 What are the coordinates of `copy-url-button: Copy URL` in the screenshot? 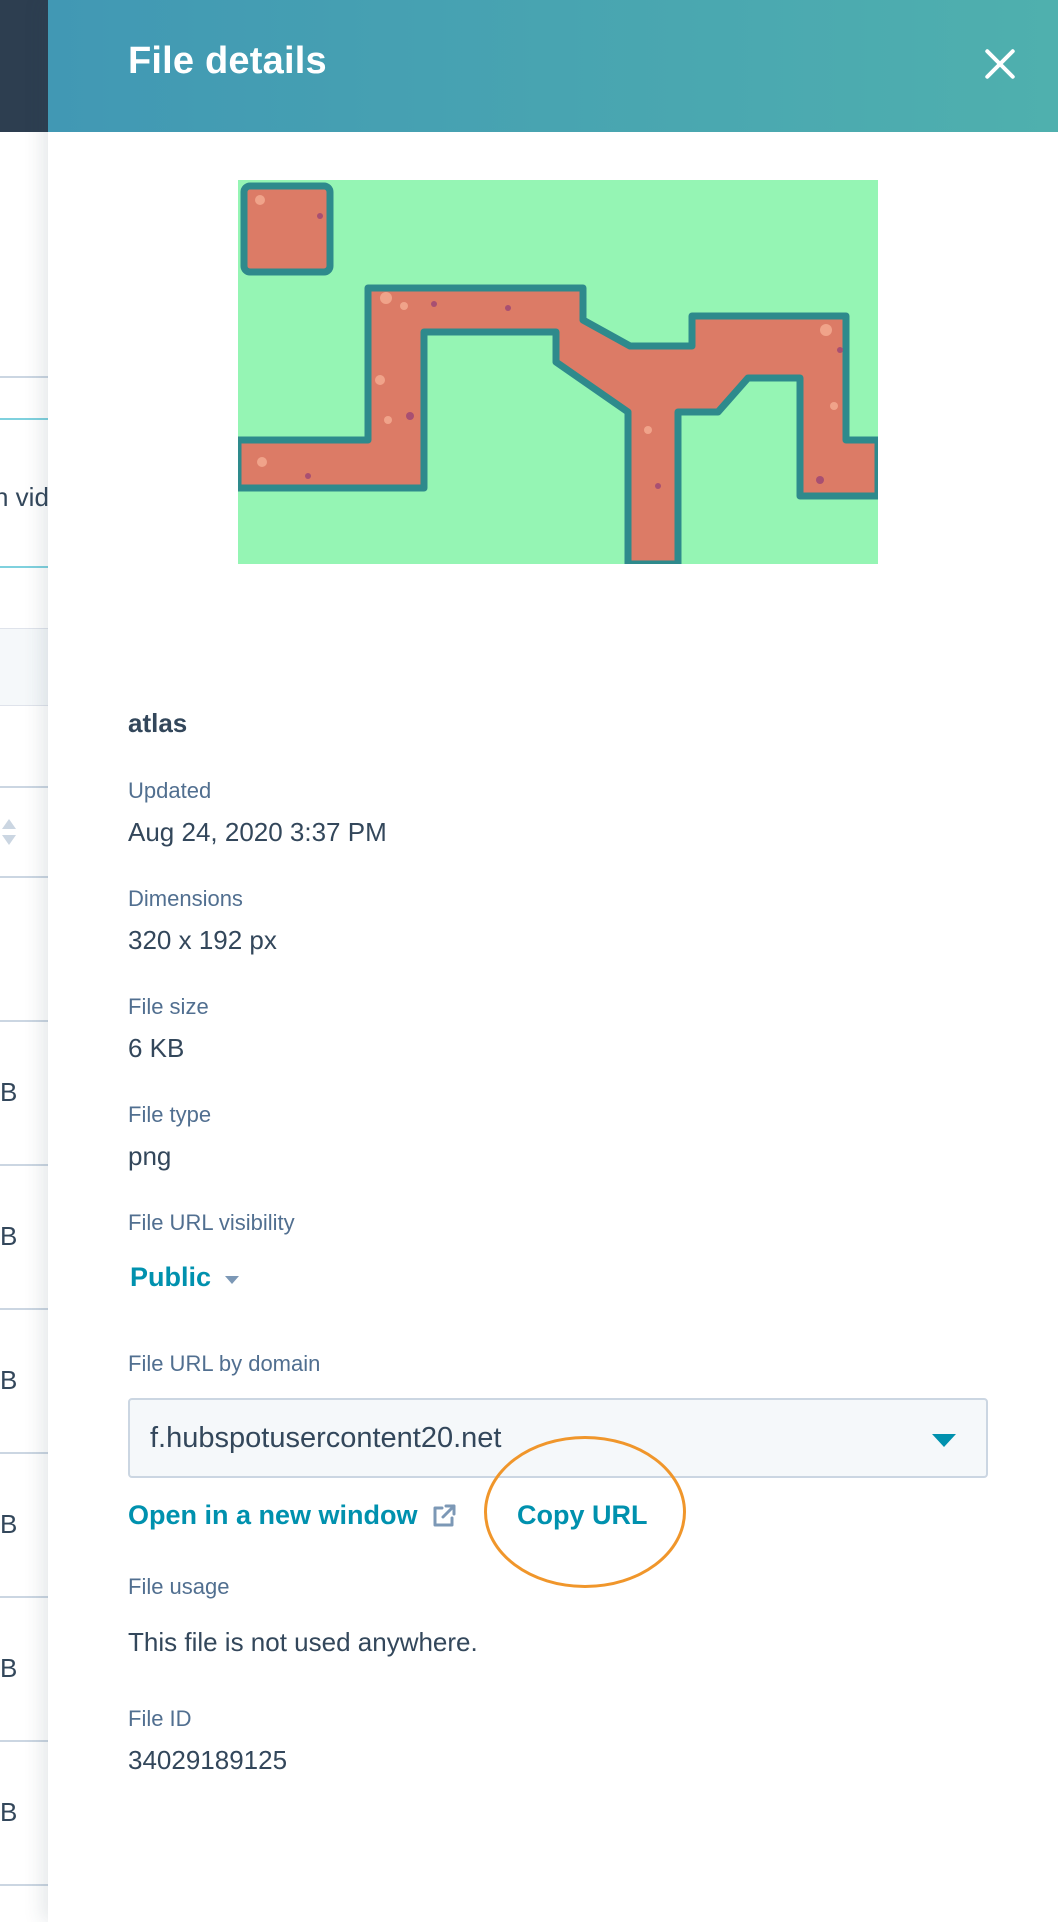 It's located at (582, 1515).